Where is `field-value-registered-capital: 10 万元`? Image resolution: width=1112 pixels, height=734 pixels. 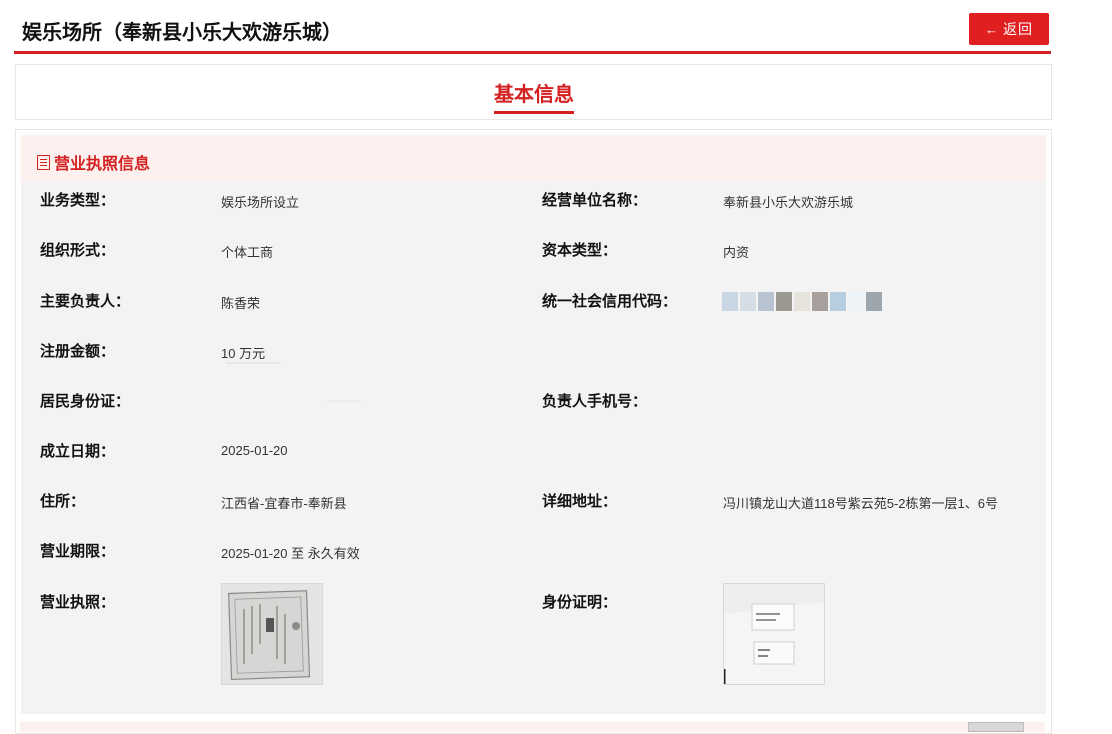 field-value-registered-capital: 10 万元 is located at coordinates (243, 353).